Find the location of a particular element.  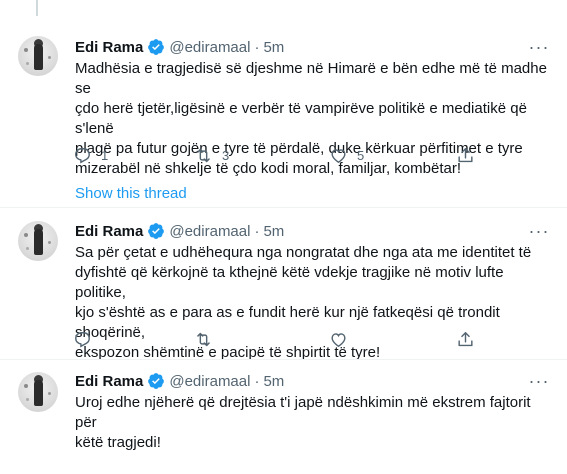

retweet-button is located at coordinates (208, 339).